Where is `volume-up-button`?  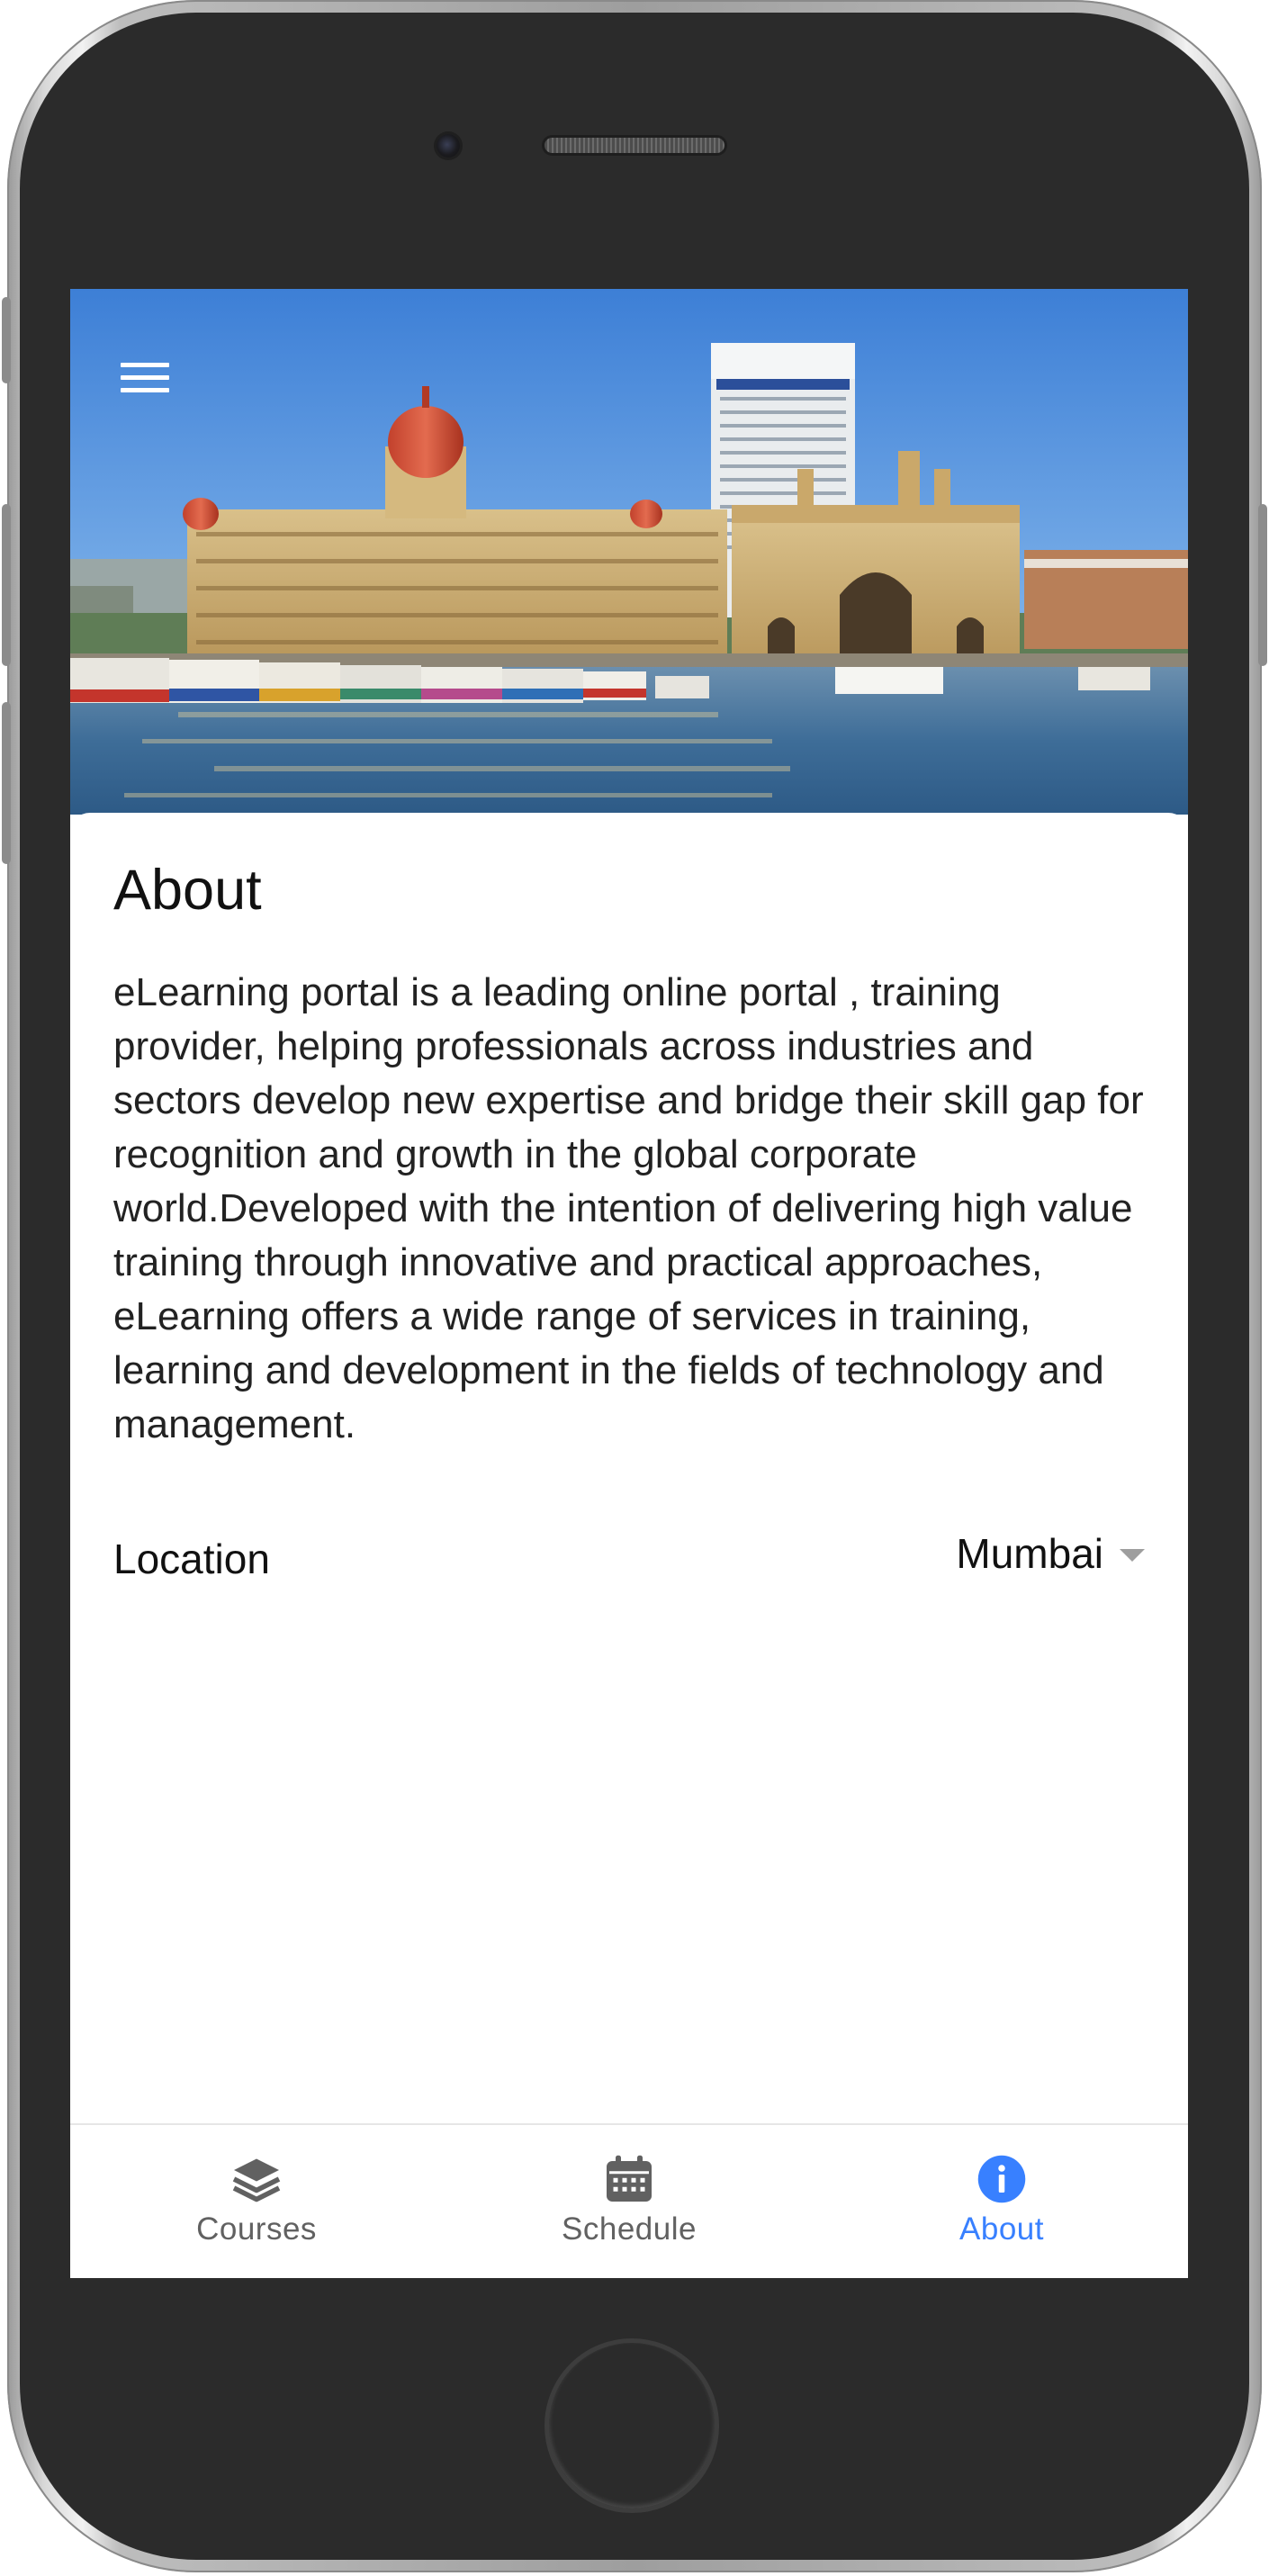
volume-up-button is located at coordinates (6, 585).